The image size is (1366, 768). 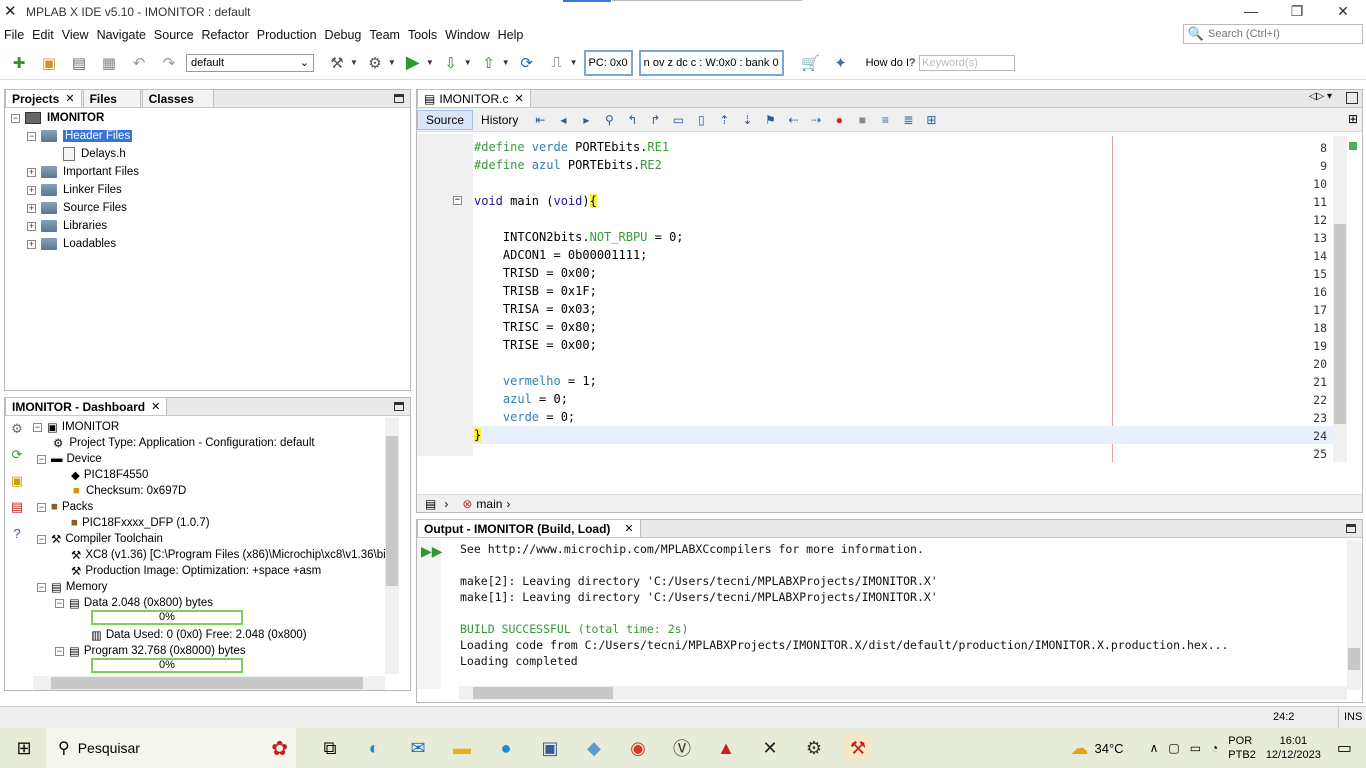 What do you see at coordinates (177, 98) in the screenshot?
I see `tab-classes: Classes` at bounding box center [177, 98].